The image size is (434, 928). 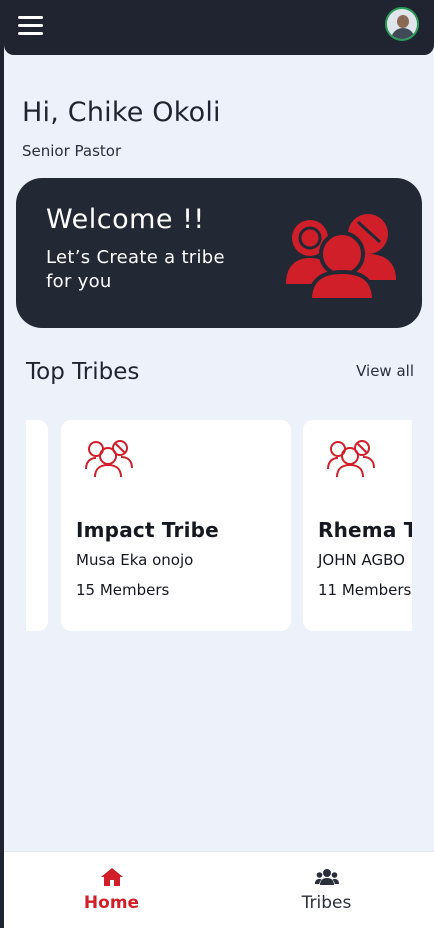 I want to click on user-avatar, so click(x=402, y=24).